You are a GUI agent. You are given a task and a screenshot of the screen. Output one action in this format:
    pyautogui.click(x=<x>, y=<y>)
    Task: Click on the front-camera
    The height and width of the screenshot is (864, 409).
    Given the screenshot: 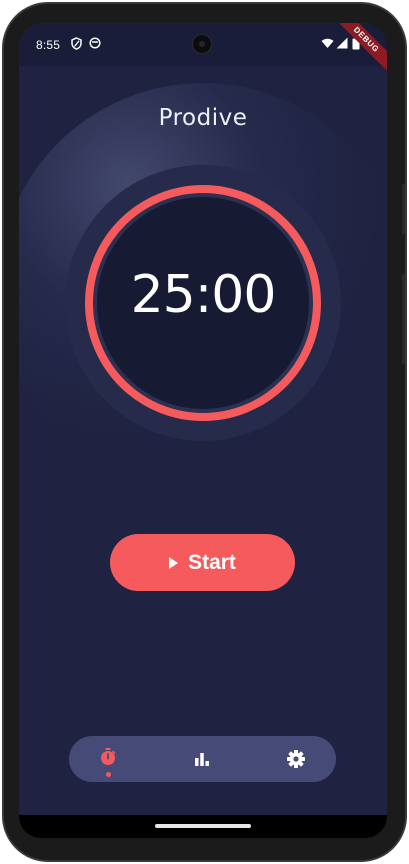 What is the action you would take?
    pyautogui.click(x=202, y=44)
    